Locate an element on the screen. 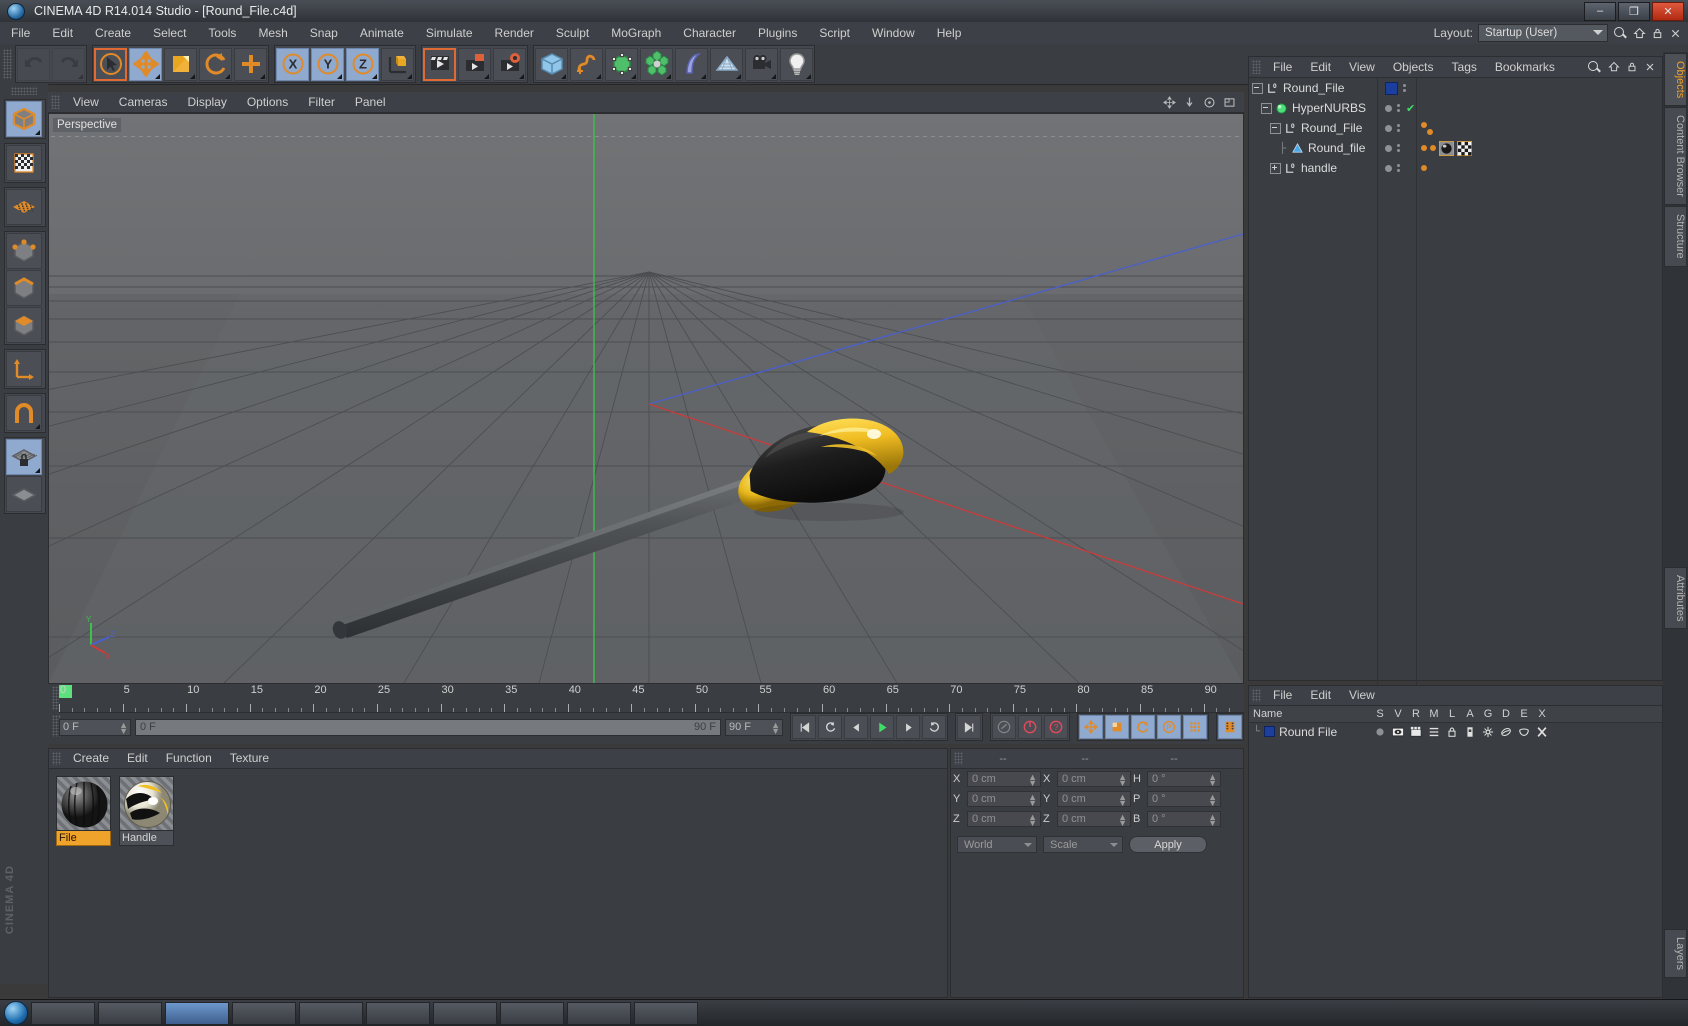 This screenshot has width=1688, height=1026. apply-button: Apply is located at coordinates (1168, 844).